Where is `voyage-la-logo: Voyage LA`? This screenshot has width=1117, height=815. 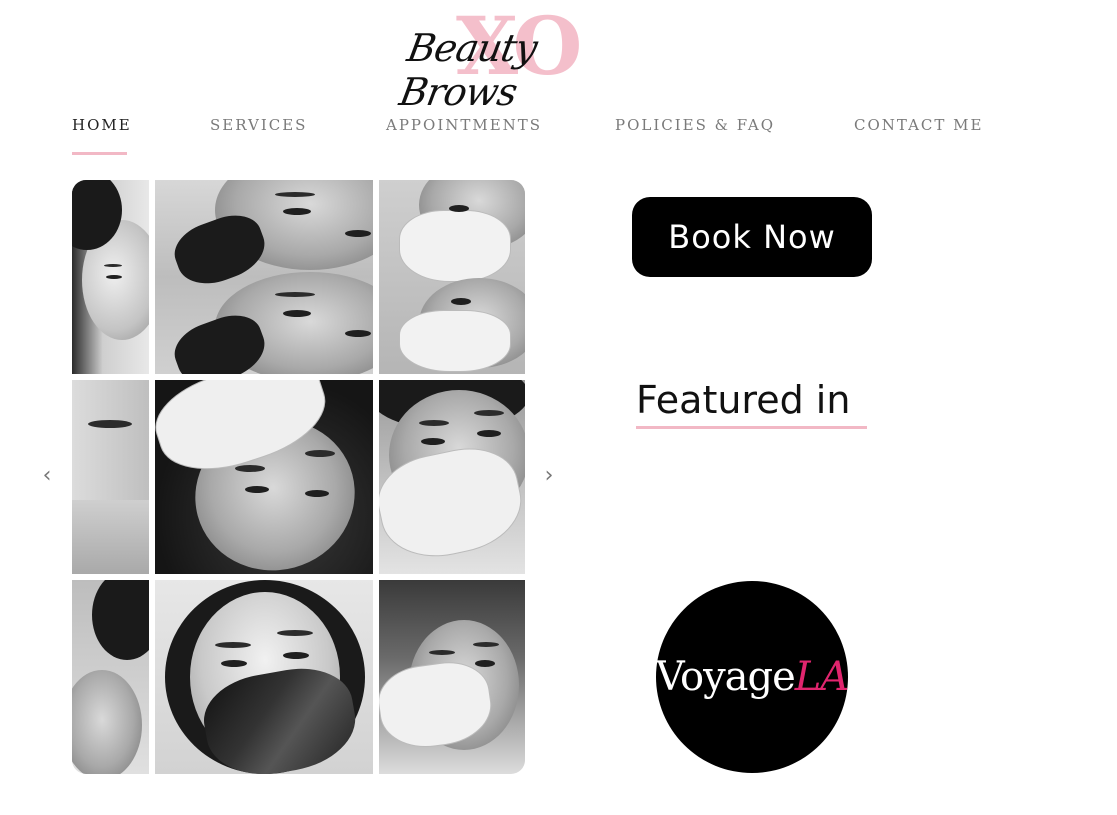 voyage-la-logo: Voyage LA is located at coordinates (752, 677).